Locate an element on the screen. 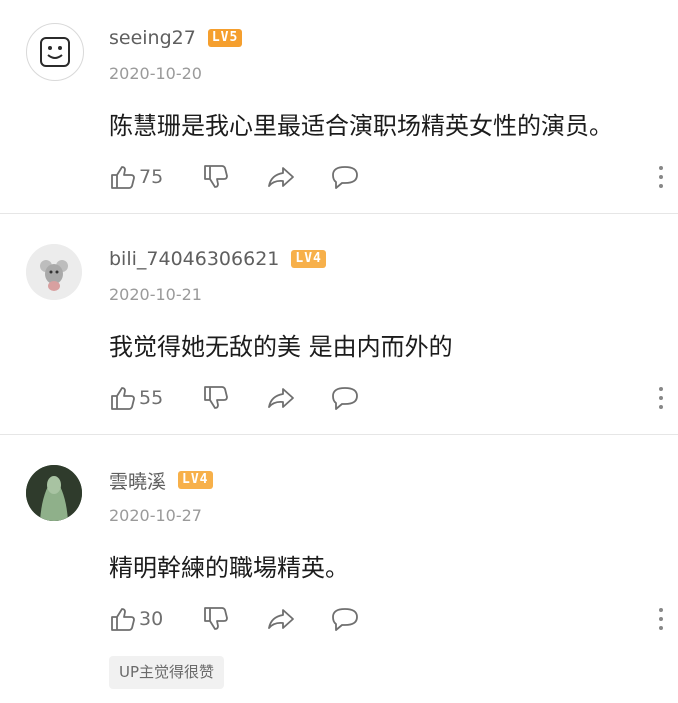  level-badge: LV4 is located at coordinates (195, 480).